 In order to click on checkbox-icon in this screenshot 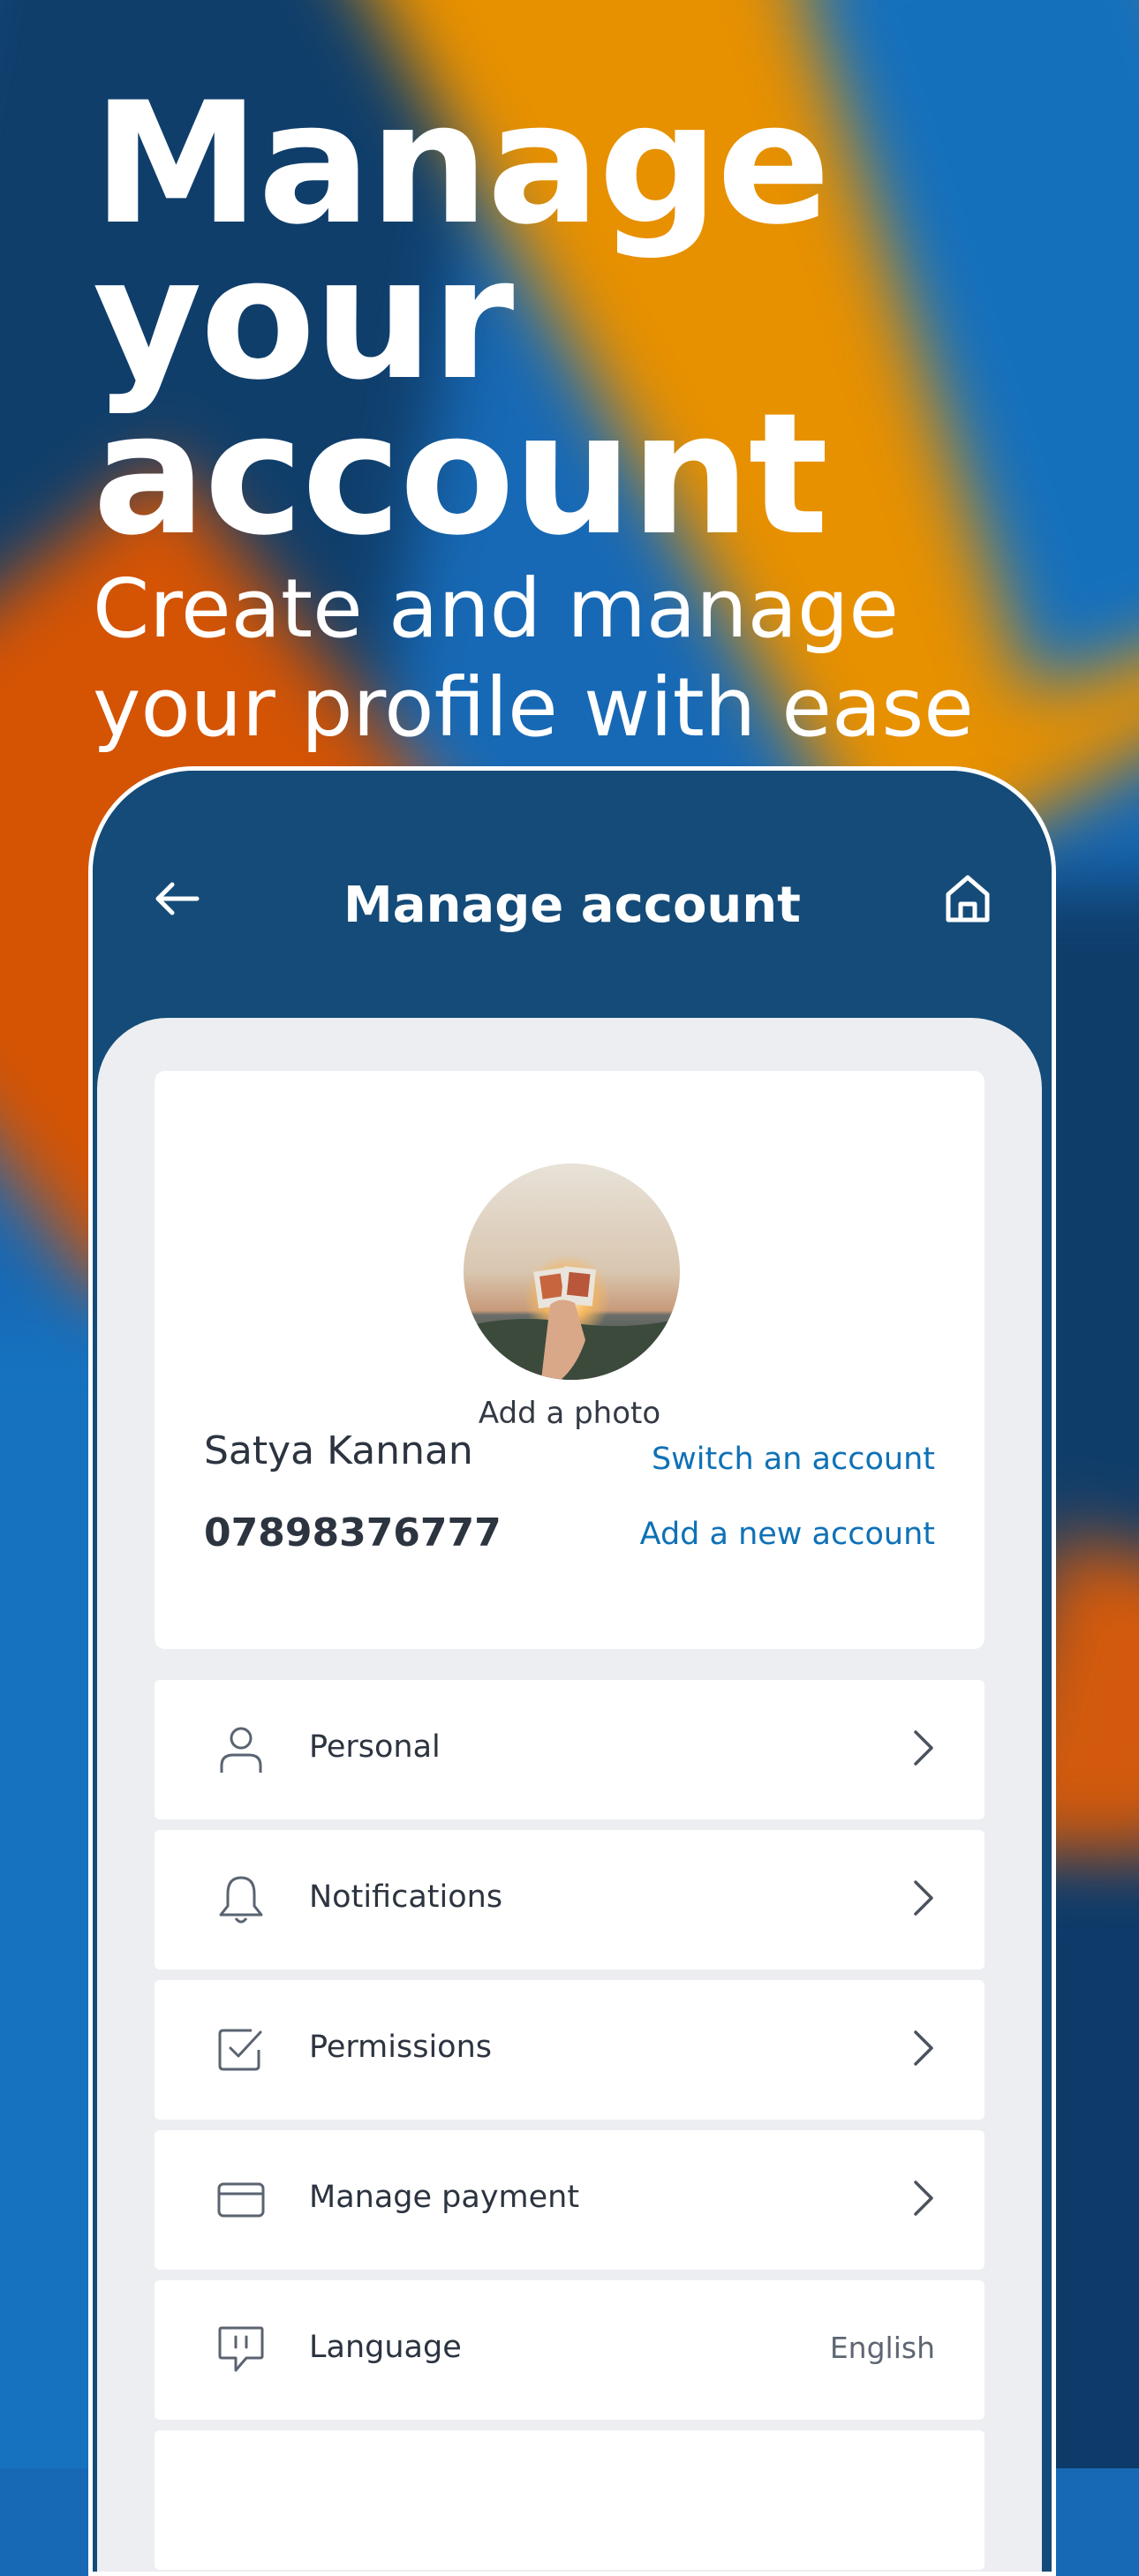, I will do `click(242, 2050)`.